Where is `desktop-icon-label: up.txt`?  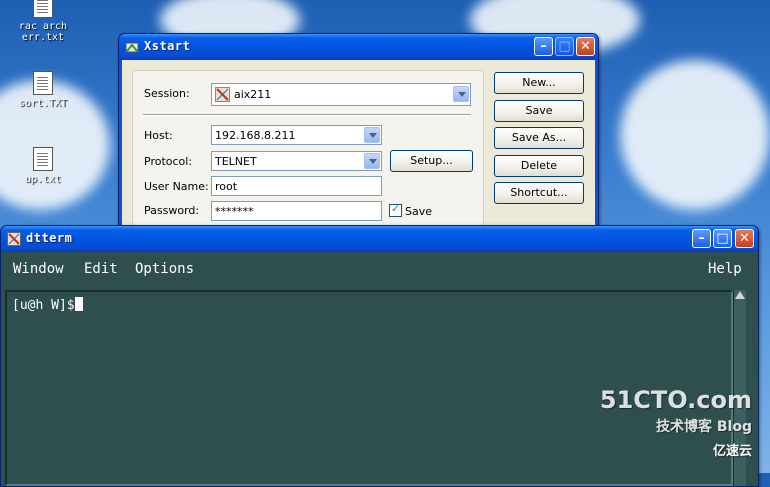
desktop-icon-label: up.txt is located at coordinates (43, 179).